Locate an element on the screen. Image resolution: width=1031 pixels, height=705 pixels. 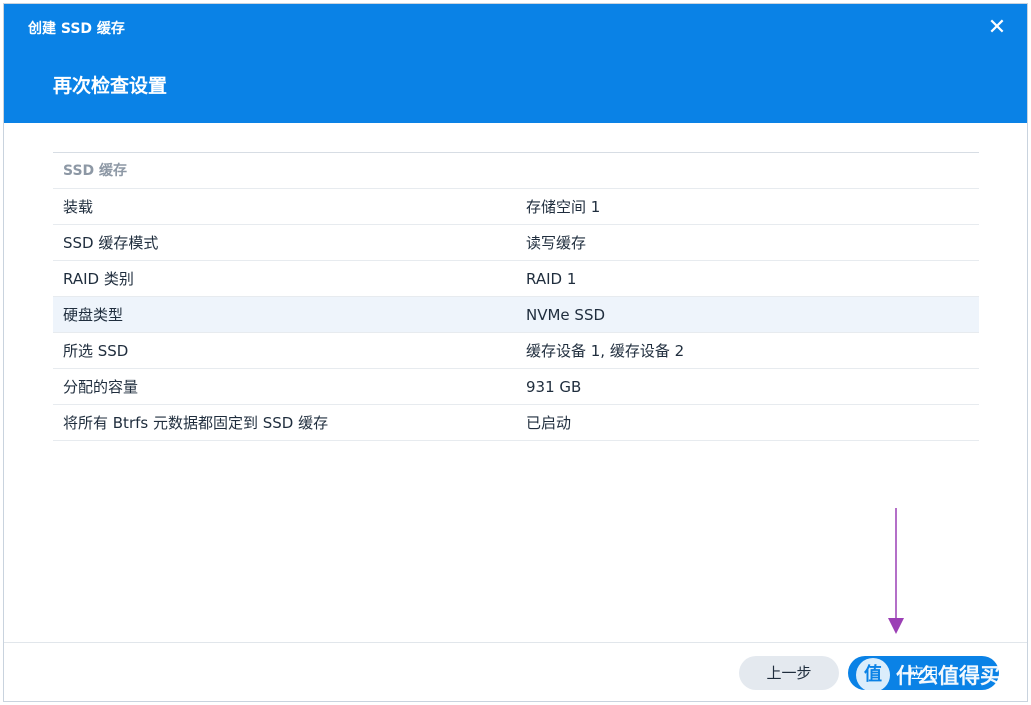
row-value: NVMe SSD is located at coordinates (566, 315).